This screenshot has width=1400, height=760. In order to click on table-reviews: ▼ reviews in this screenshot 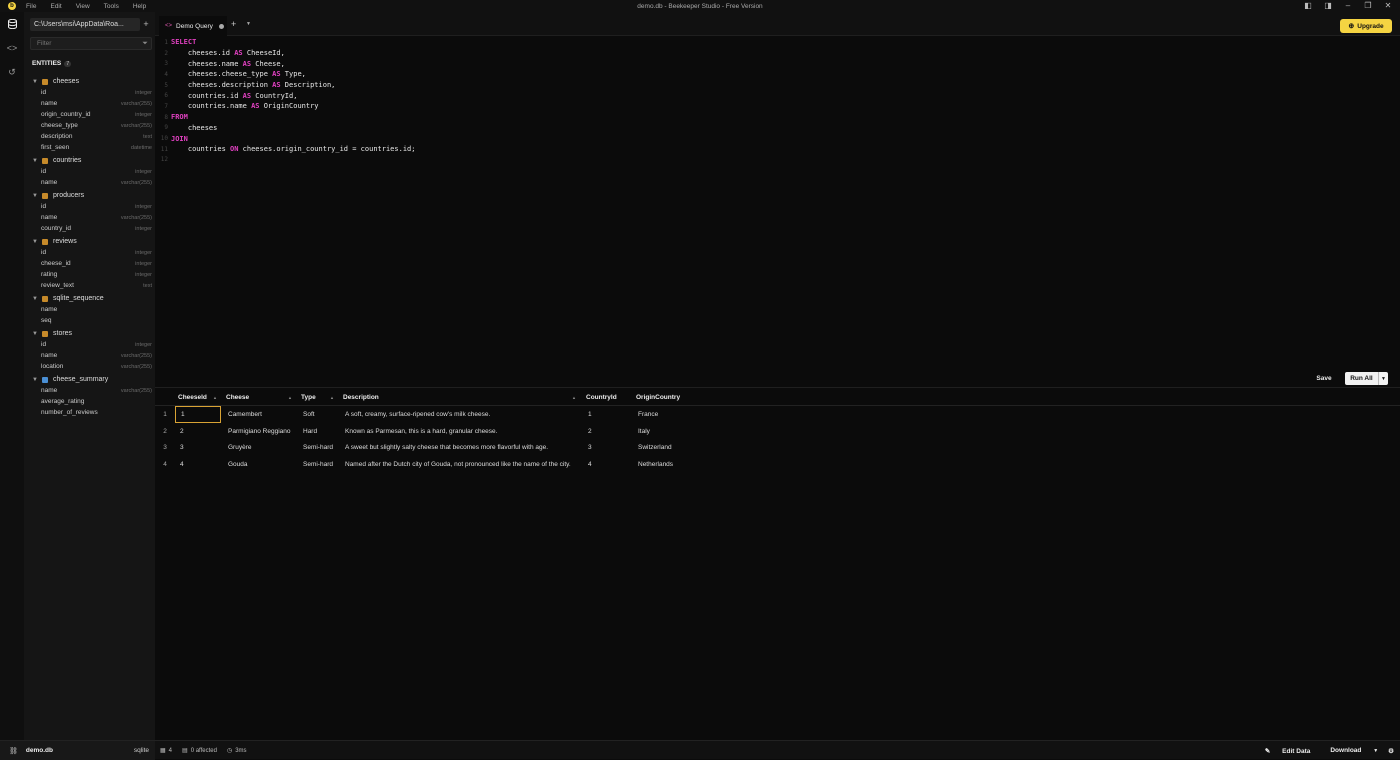, I will do `click(89, 241)`.